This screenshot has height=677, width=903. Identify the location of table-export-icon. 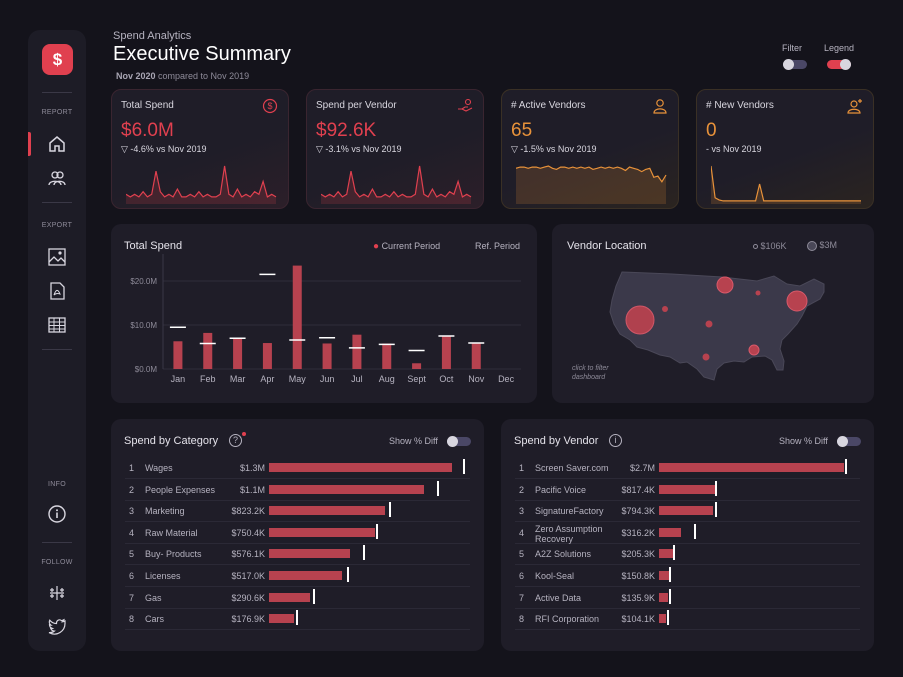
(57, 325).